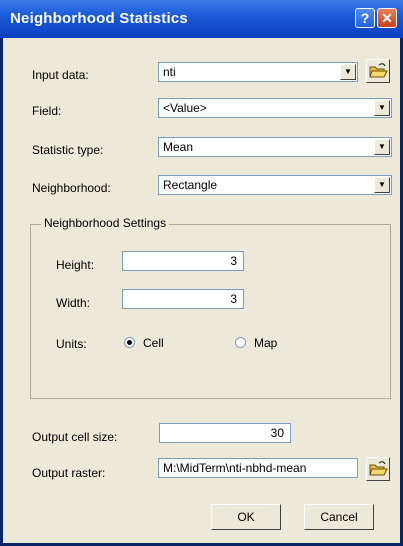 The height and width of the screenshot is (546, 403). What do you see at coordinates (275, 108) in the screenshot?
I see `field-combo: <Value> ▼` at bounding box center [275, 108].